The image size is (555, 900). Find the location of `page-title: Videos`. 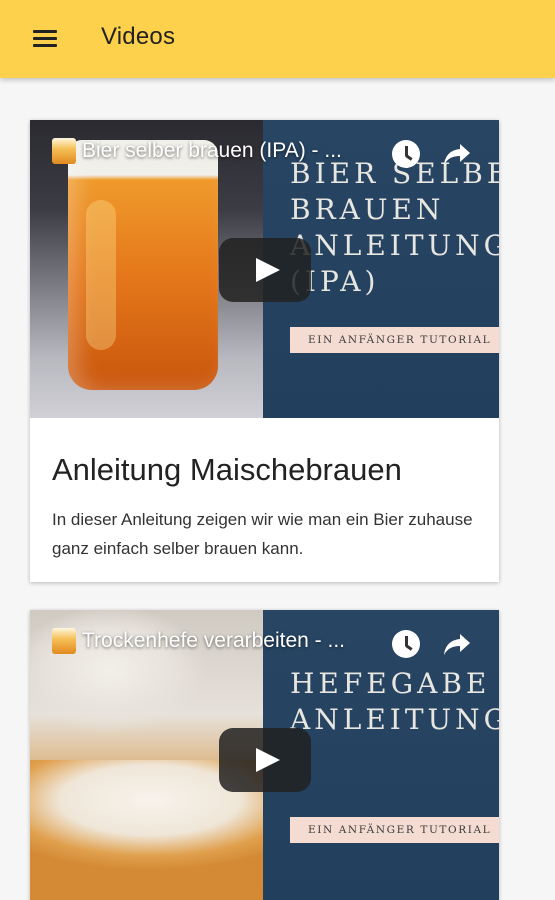

page-title: Videos is located at coordinates (138, 36).